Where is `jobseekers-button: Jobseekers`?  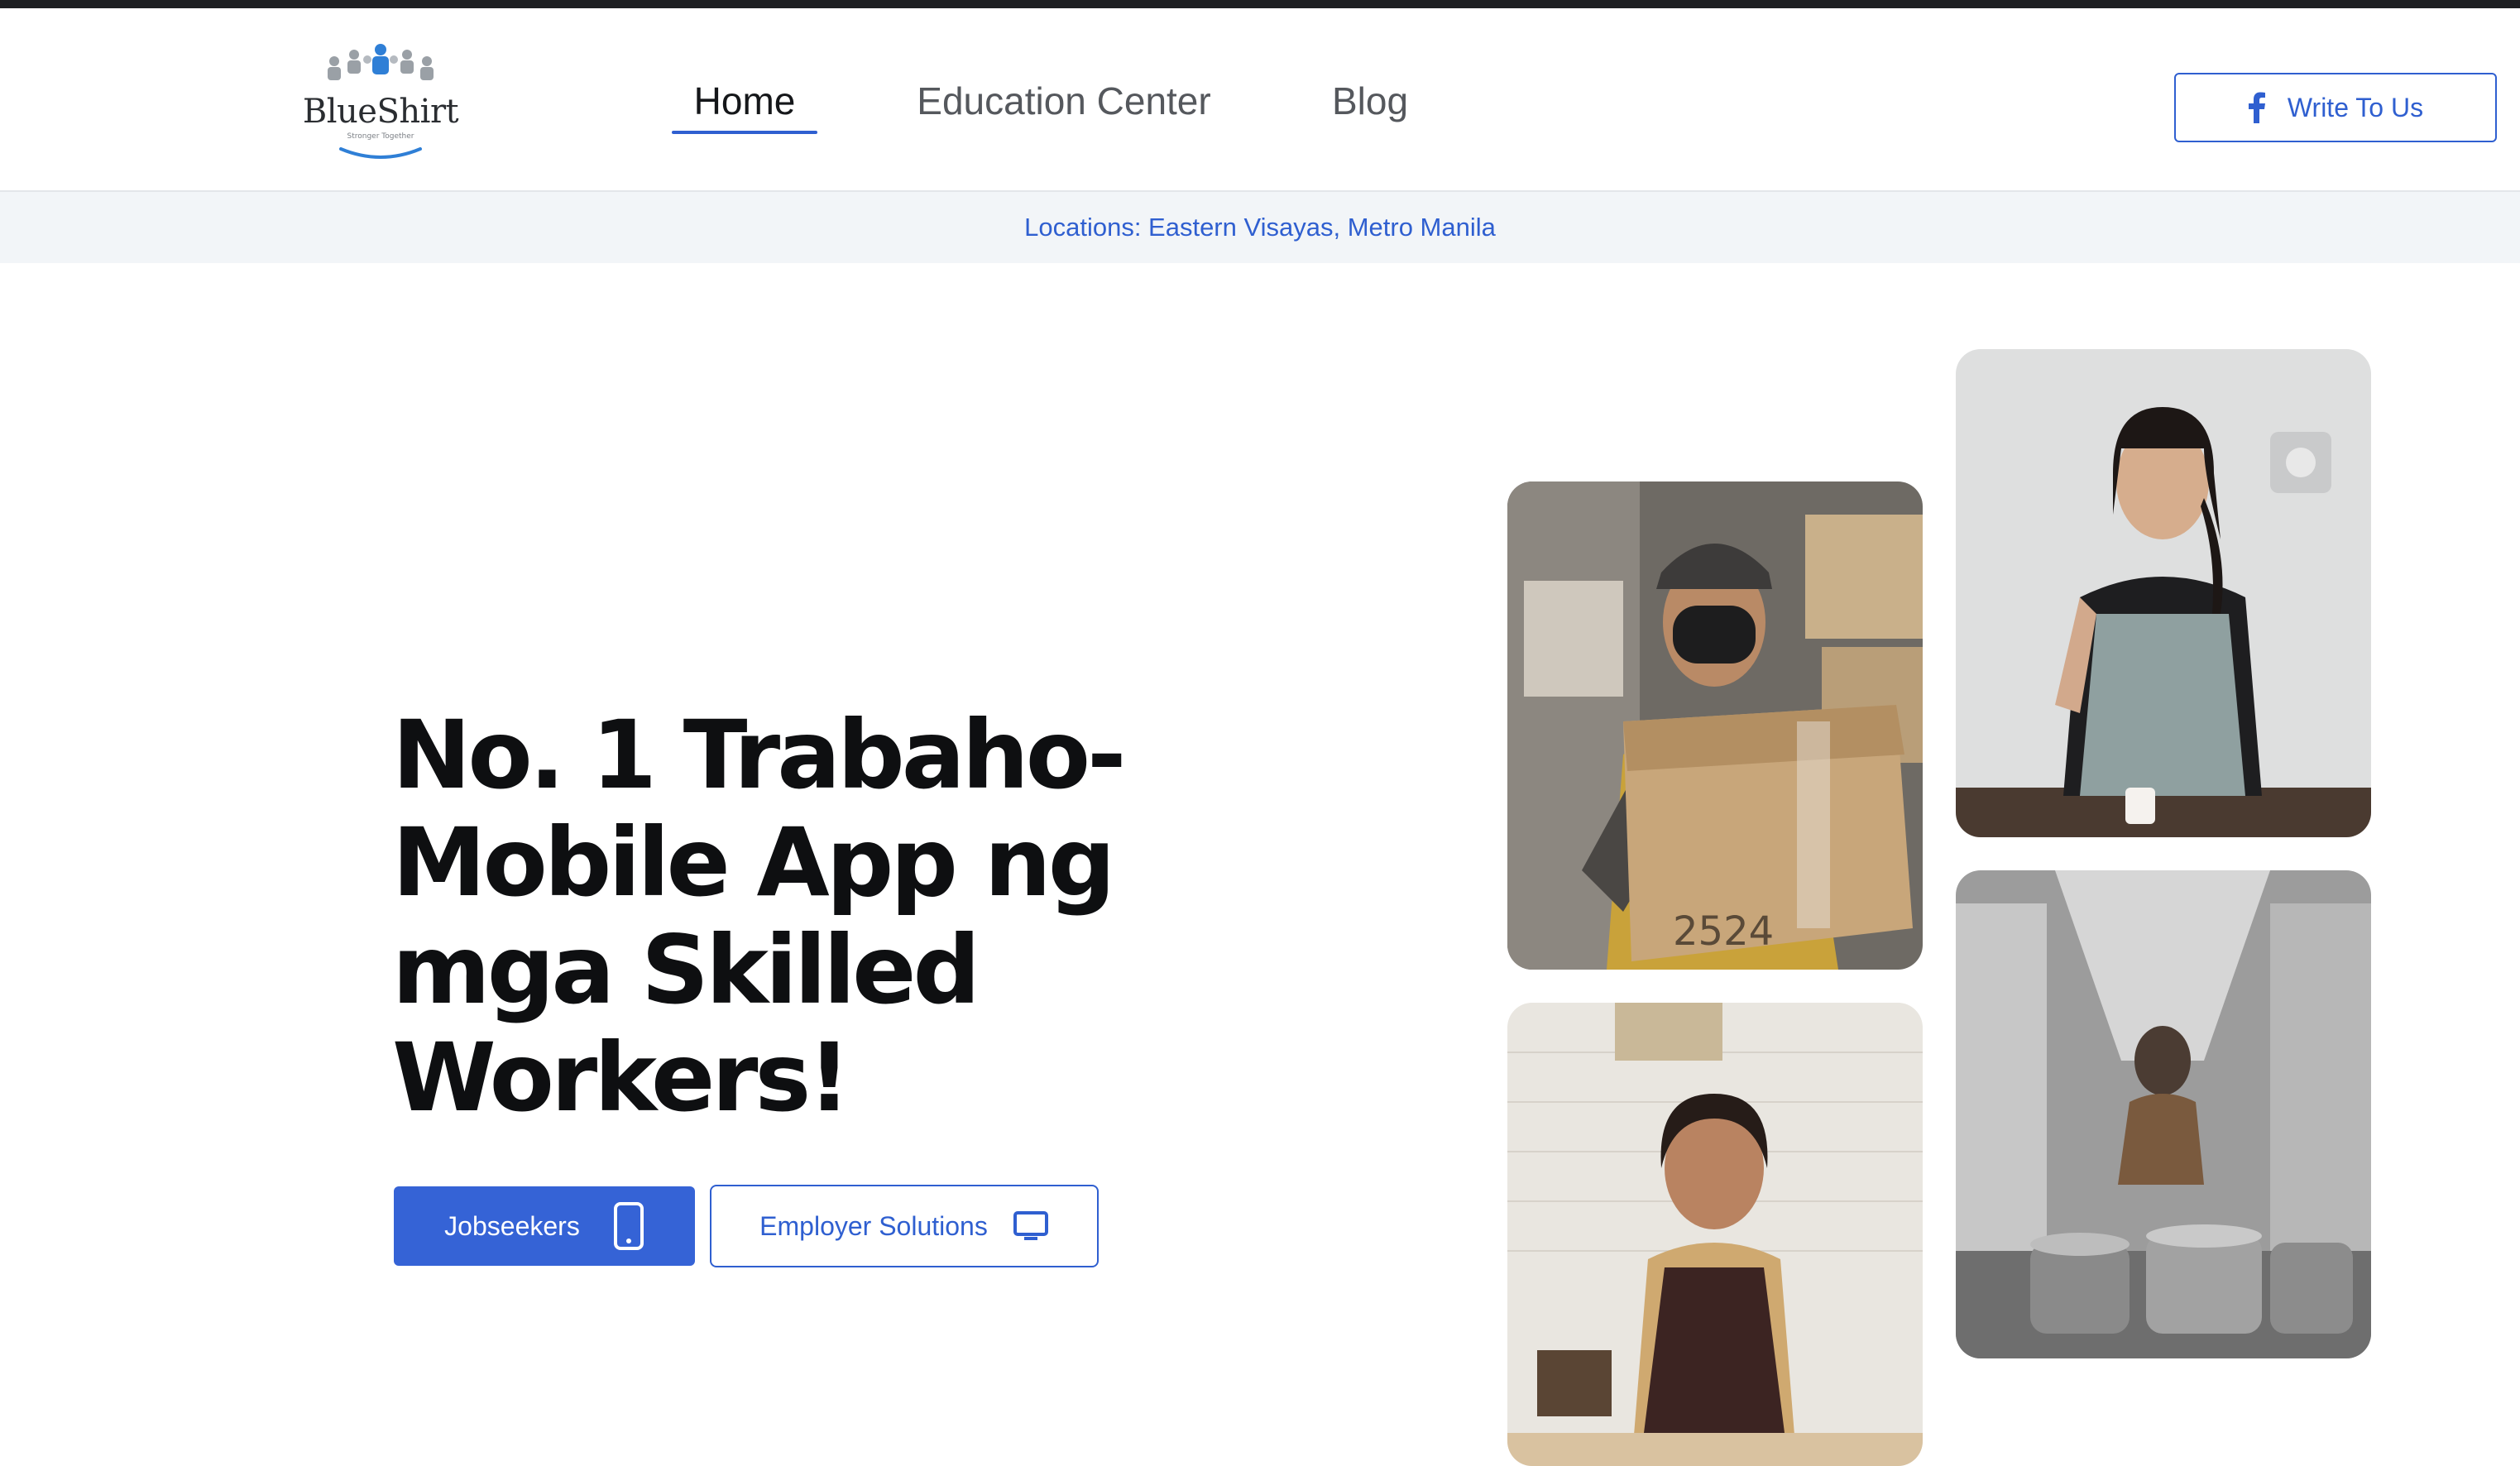 jobseekers-button: Jobseekers is located at coordinates (544, 1226).